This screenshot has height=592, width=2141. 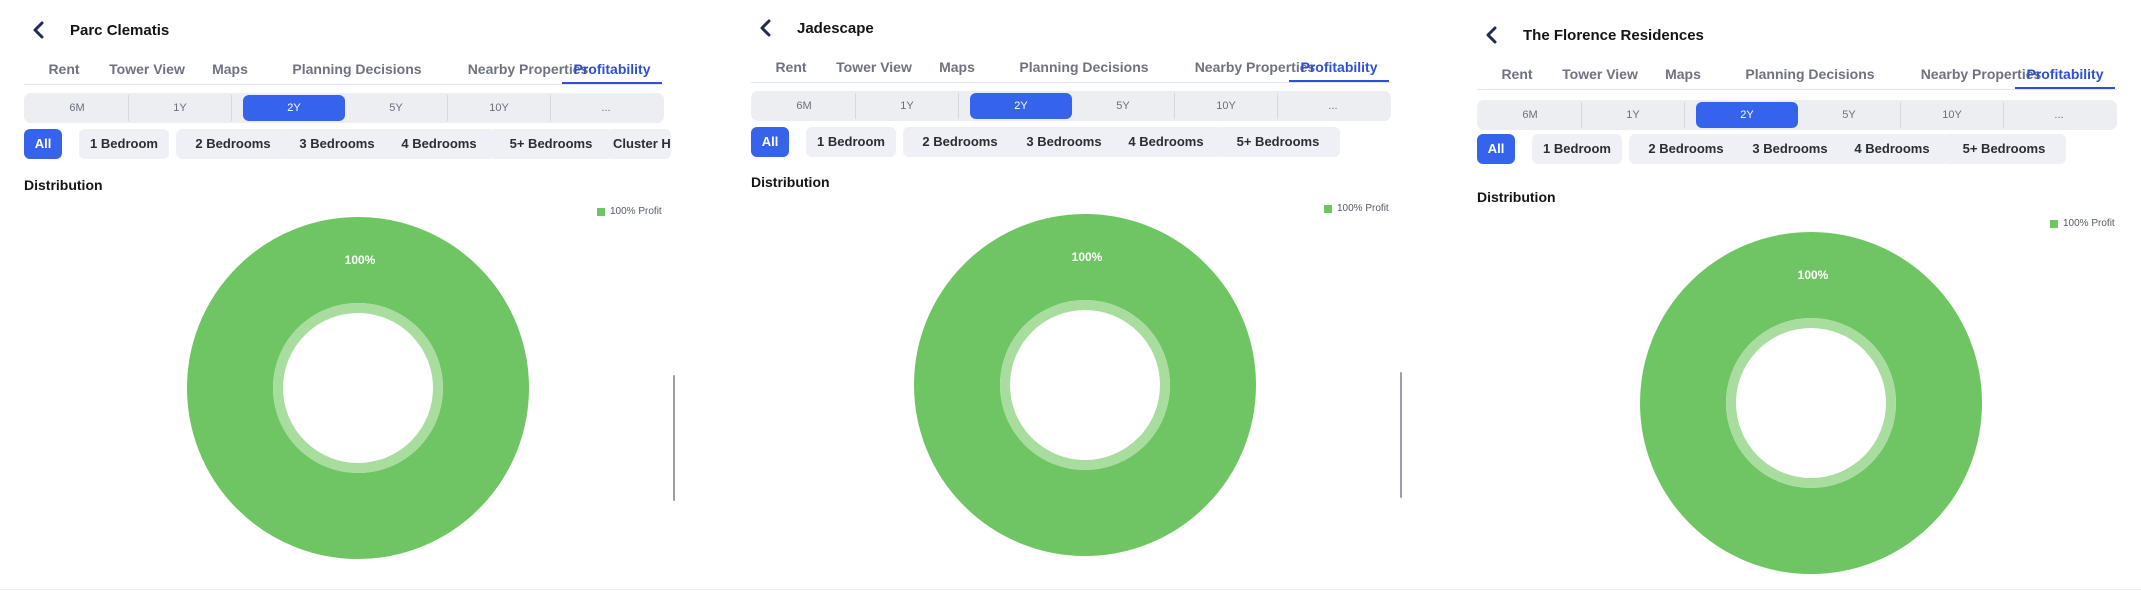 I want to click on filter-cluster-h: Cluster H, so click(x=639, y=144).